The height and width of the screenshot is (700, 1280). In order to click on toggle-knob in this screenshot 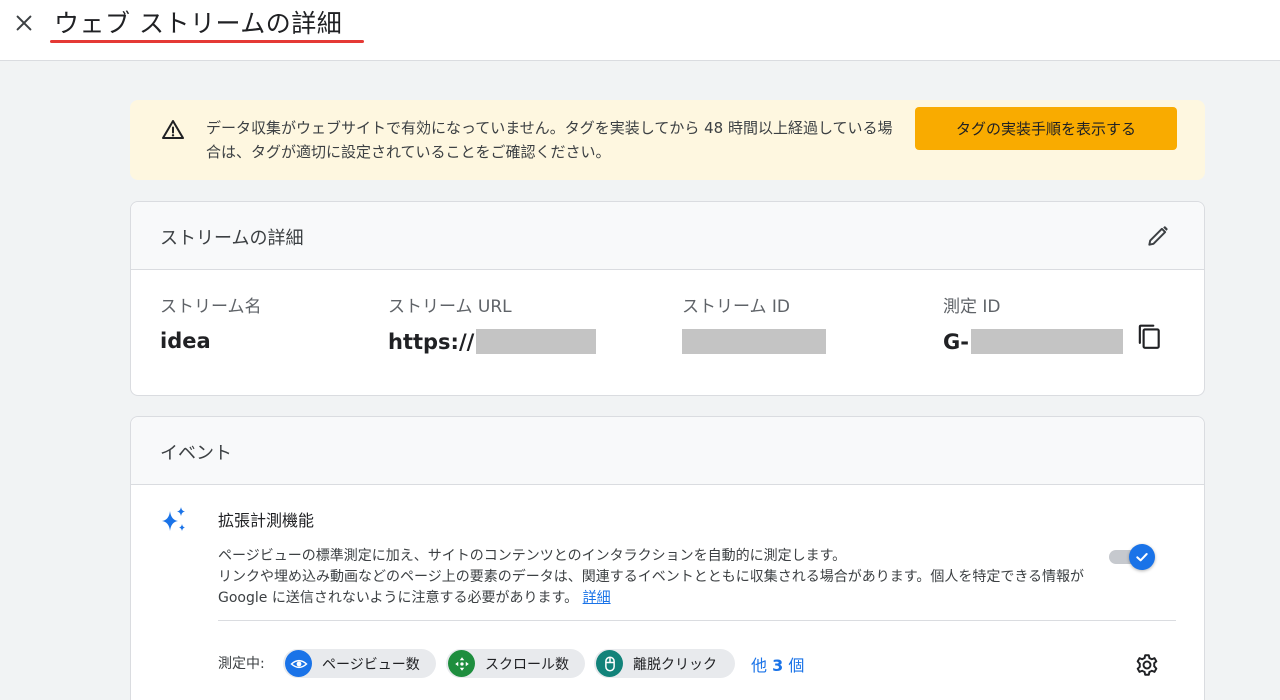, I will do `click(1142, 557)`.